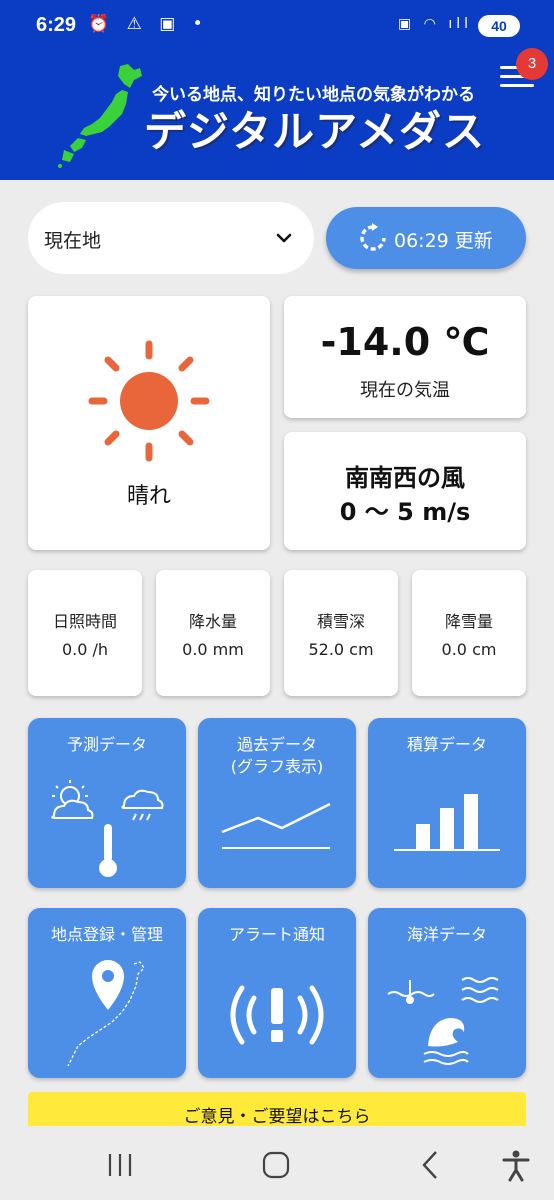 The image size is (554, 1200). I want to click on tile-forecast-data: 予測データ, so click(107, 803).